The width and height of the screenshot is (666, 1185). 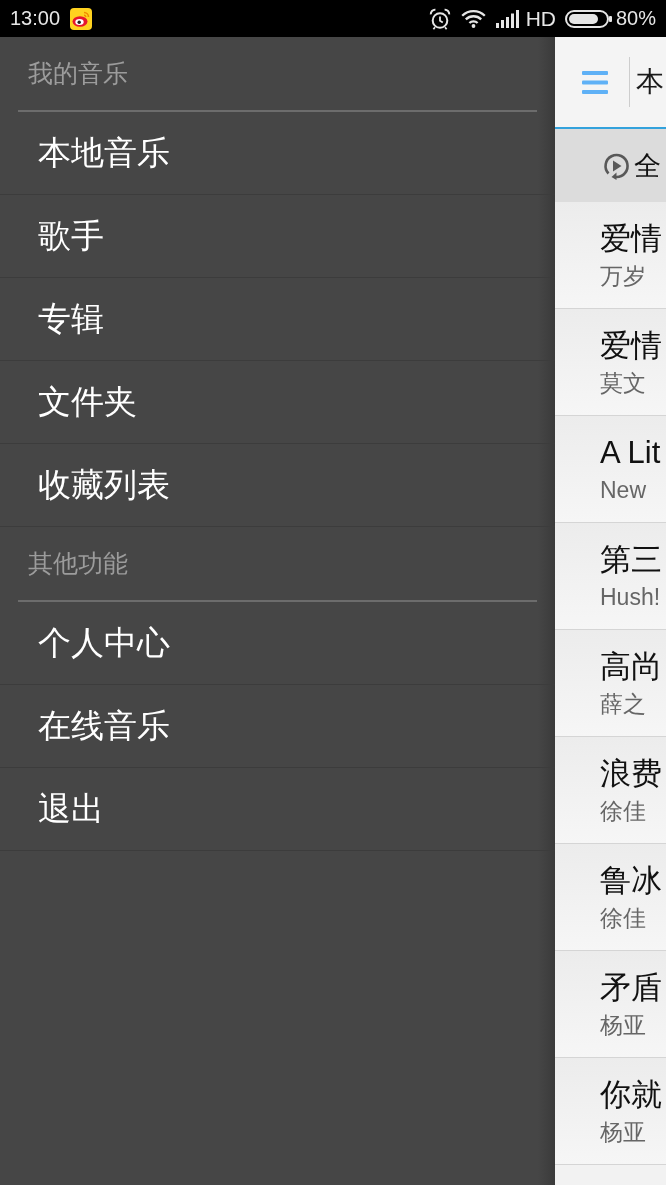 I want to click on song-title: 你就, so click(x=631, y=1095).